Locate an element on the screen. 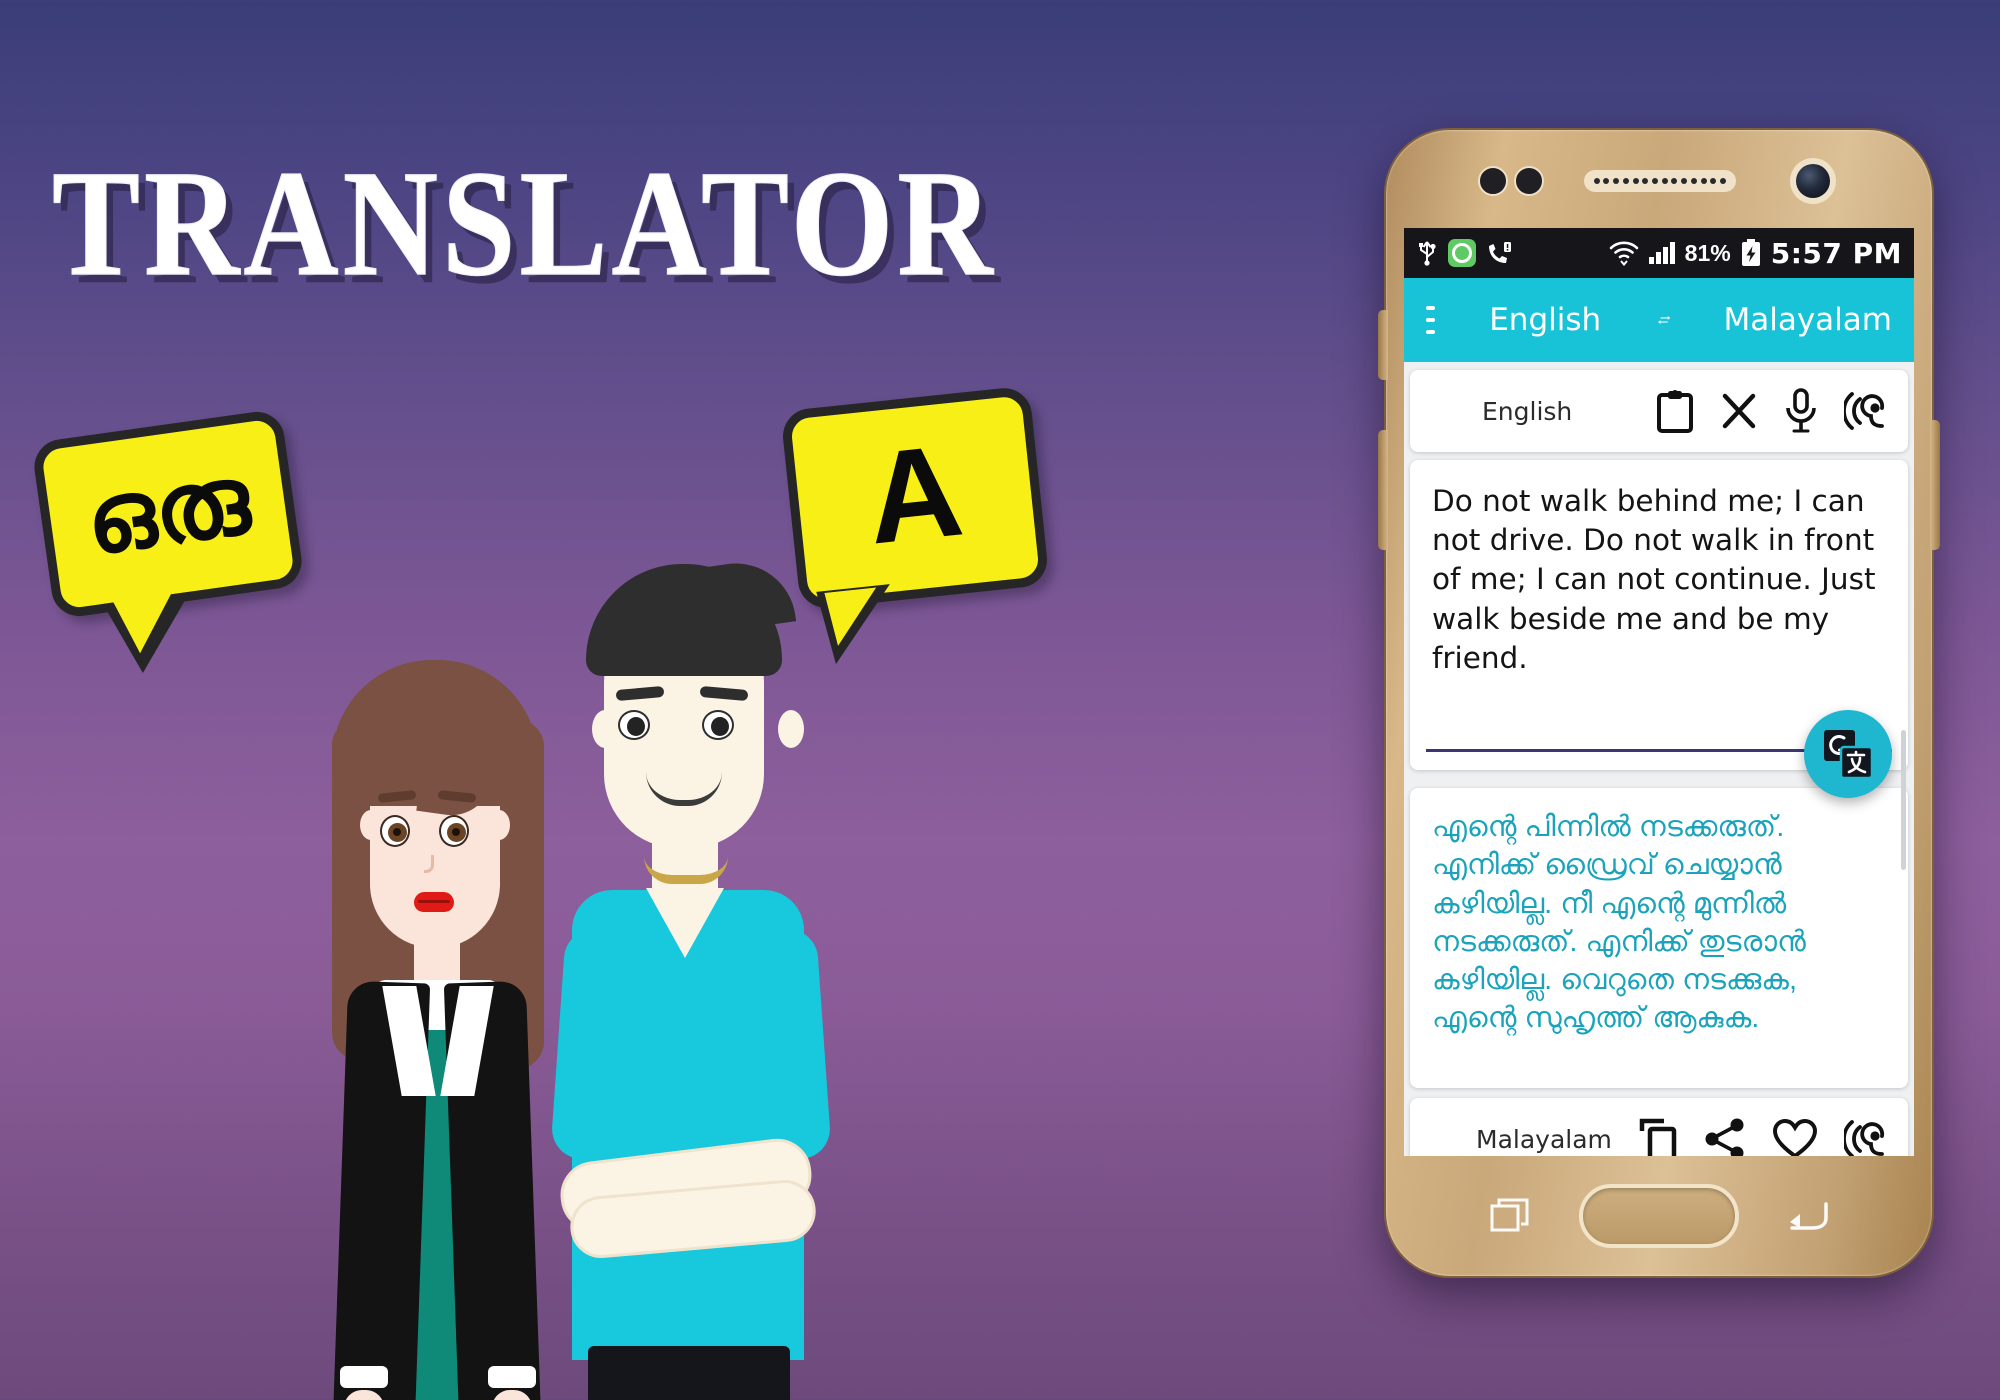 The image size is (2000, 1400). copy-icon is located at coordinates (1658, 1136).